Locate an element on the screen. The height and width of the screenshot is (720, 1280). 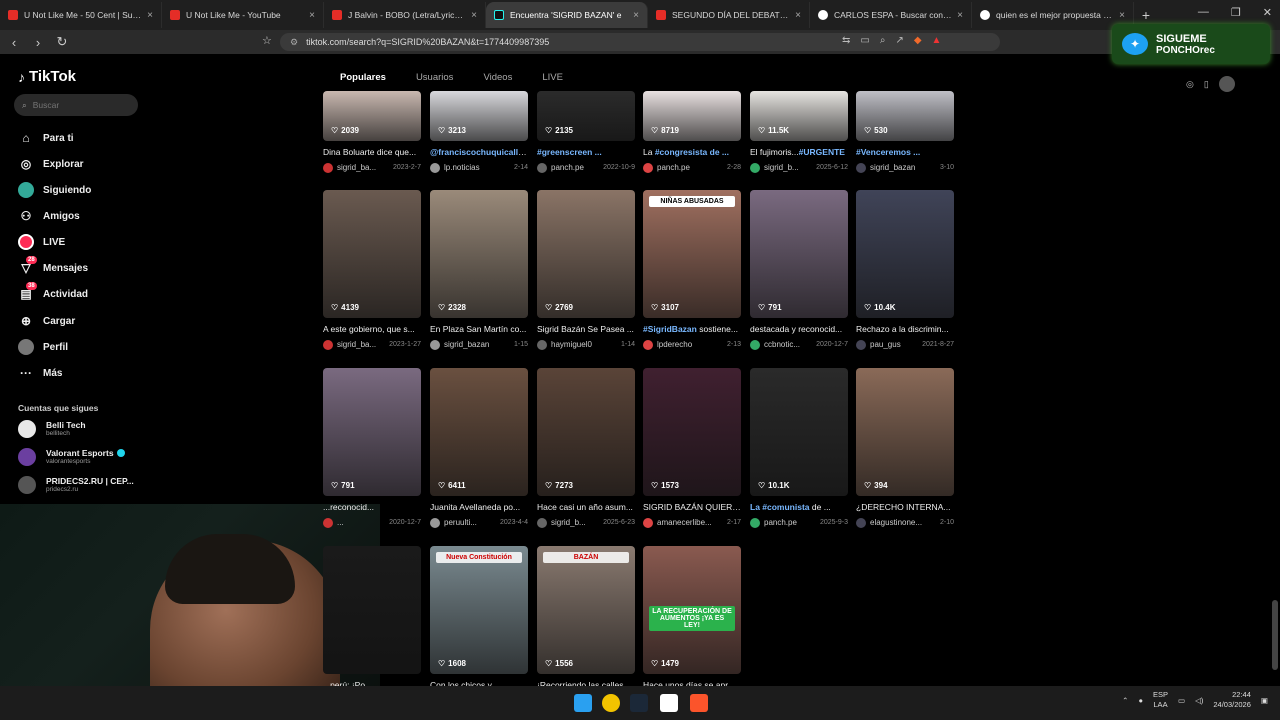
following-account: Valorant Esports valorantesports is located at coordinates (93, 457).